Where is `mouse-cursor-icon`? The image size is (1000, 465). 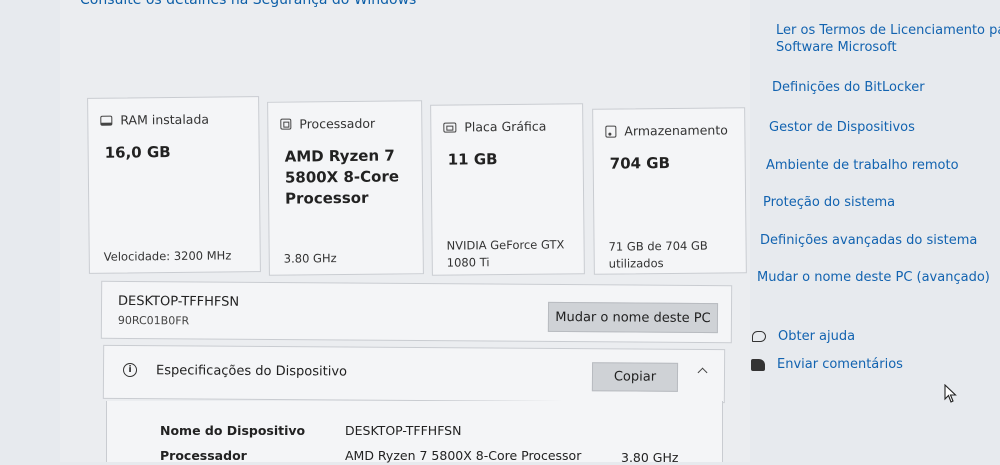 mouse-cursor-icon is located at coordinates (950, 393).